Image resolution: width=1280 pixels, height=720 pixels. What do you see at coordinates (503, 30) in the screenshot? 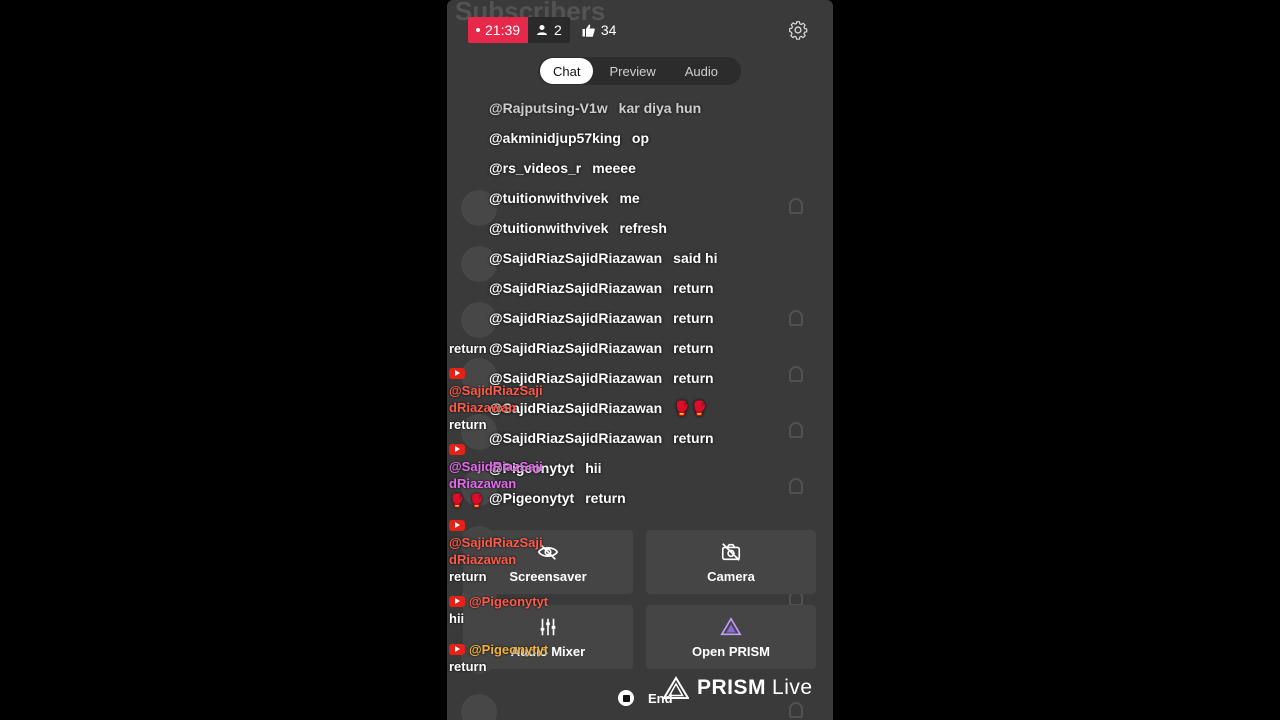
I see `live-time: 21:39` at bounding box center [503, 30].